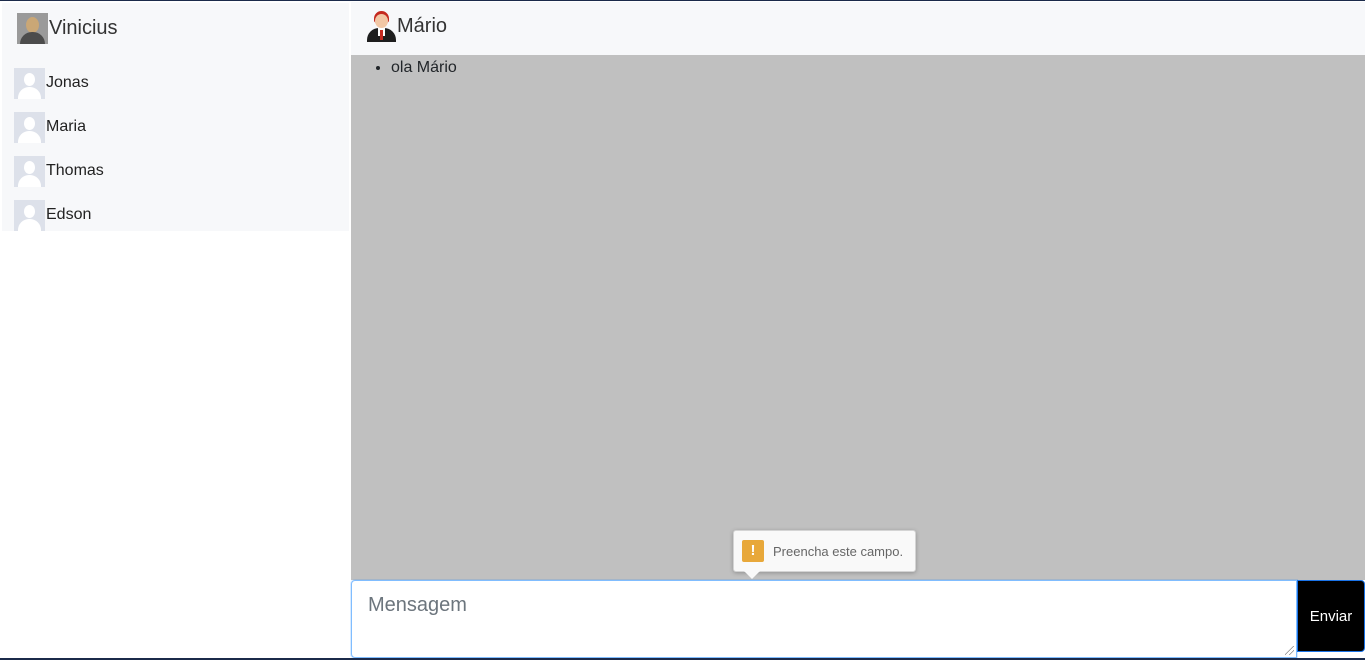 The height and width of the screenshot is (660, 1365). Describe the element at coordinates (381, 26) in the screenshot. I see `businessman-avatar-icon` at that location.